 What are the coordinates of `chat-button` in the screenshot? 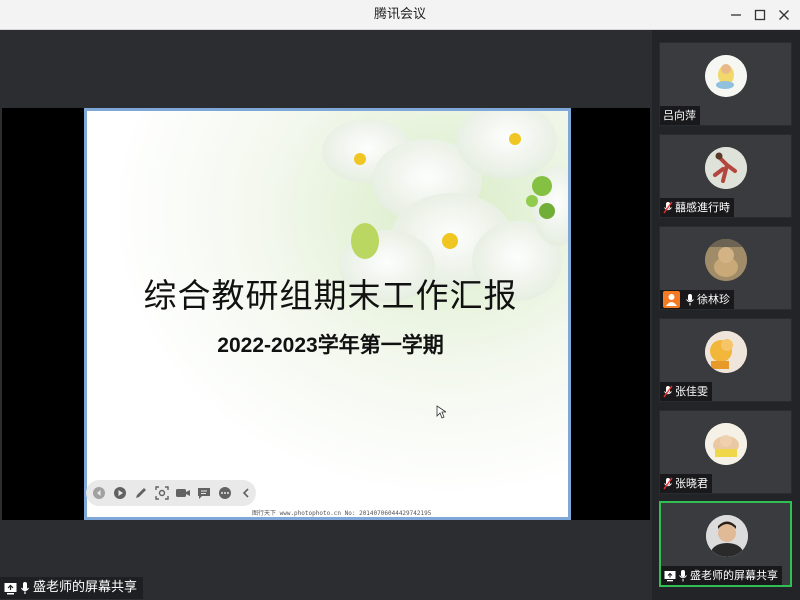 It's located at (204, 493).